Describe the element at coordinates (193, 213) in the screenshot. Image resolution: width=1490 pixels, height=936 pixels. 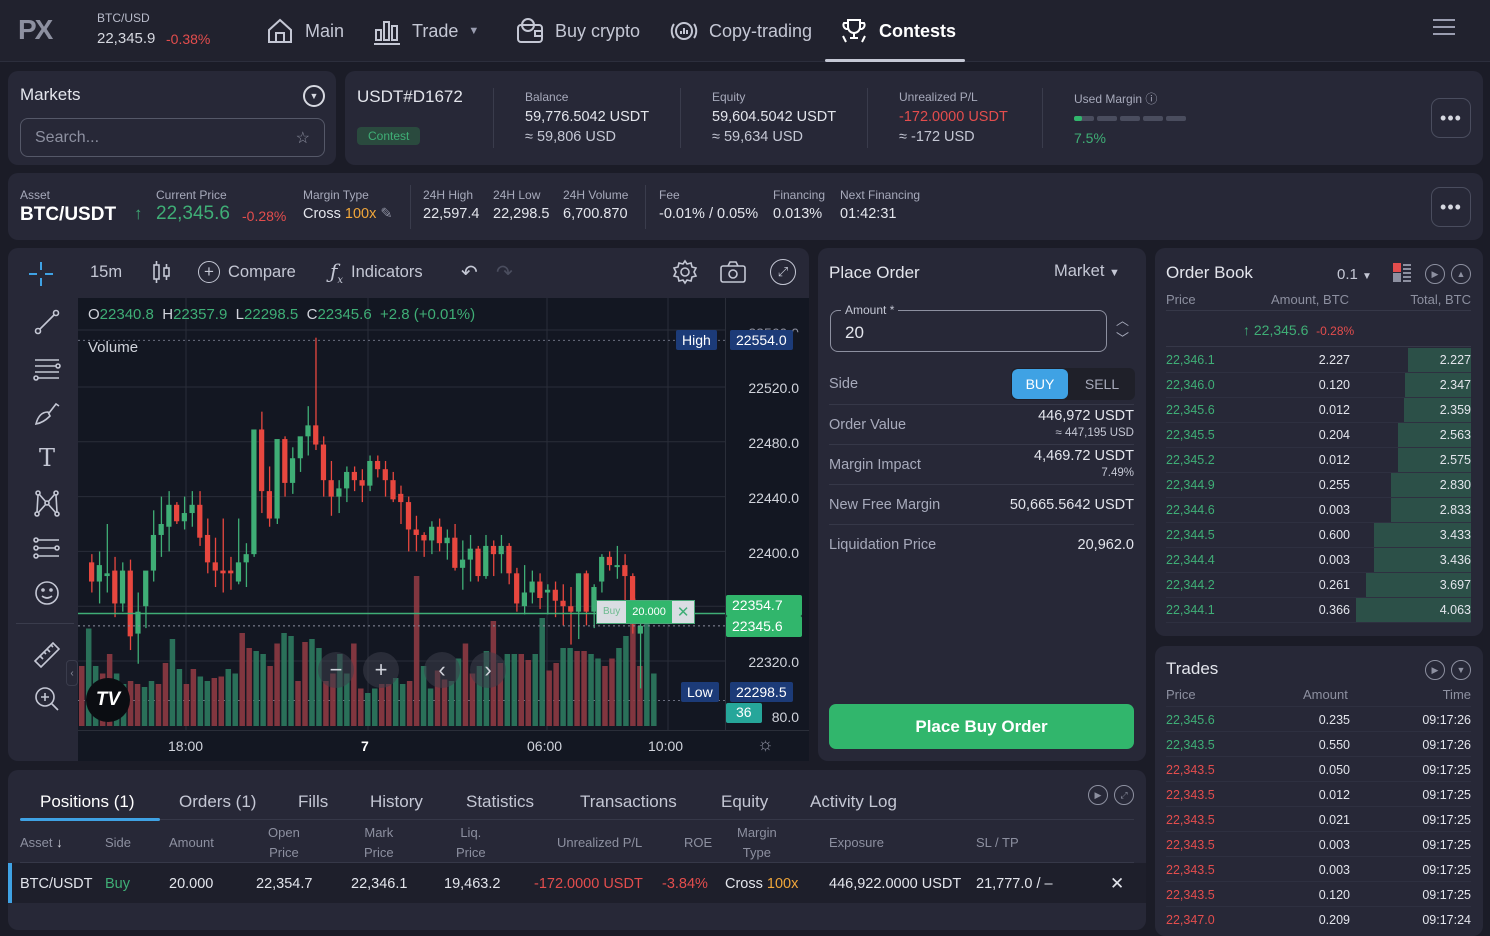
I see `current-price-value: 22,345.6` at that location.